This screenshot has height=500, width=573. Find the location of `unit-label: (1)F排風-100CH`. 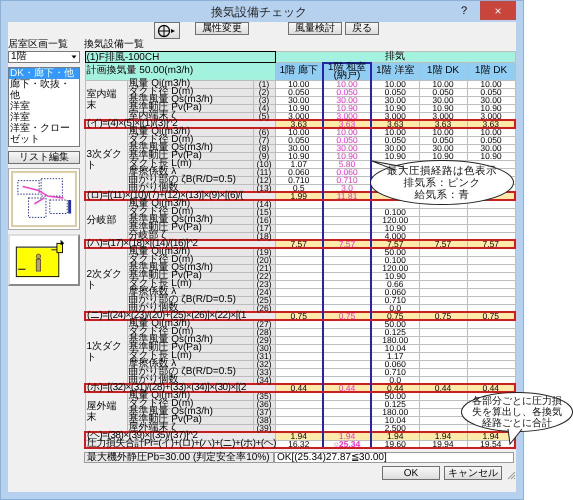

unit-label: (1)F排風-100CH is located at coordinates (180, 57).